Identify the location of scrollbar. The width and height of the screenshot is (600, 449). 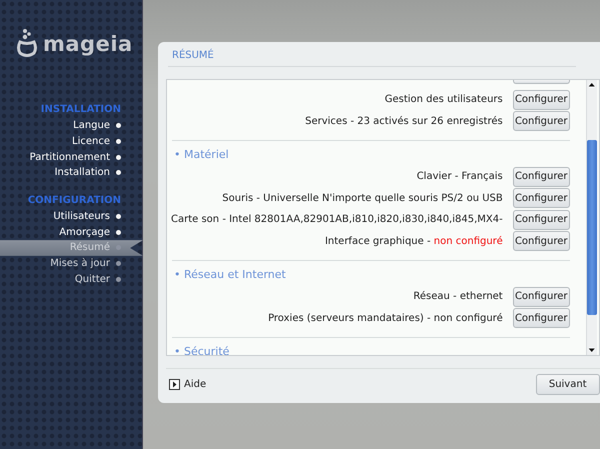
(591, 217).